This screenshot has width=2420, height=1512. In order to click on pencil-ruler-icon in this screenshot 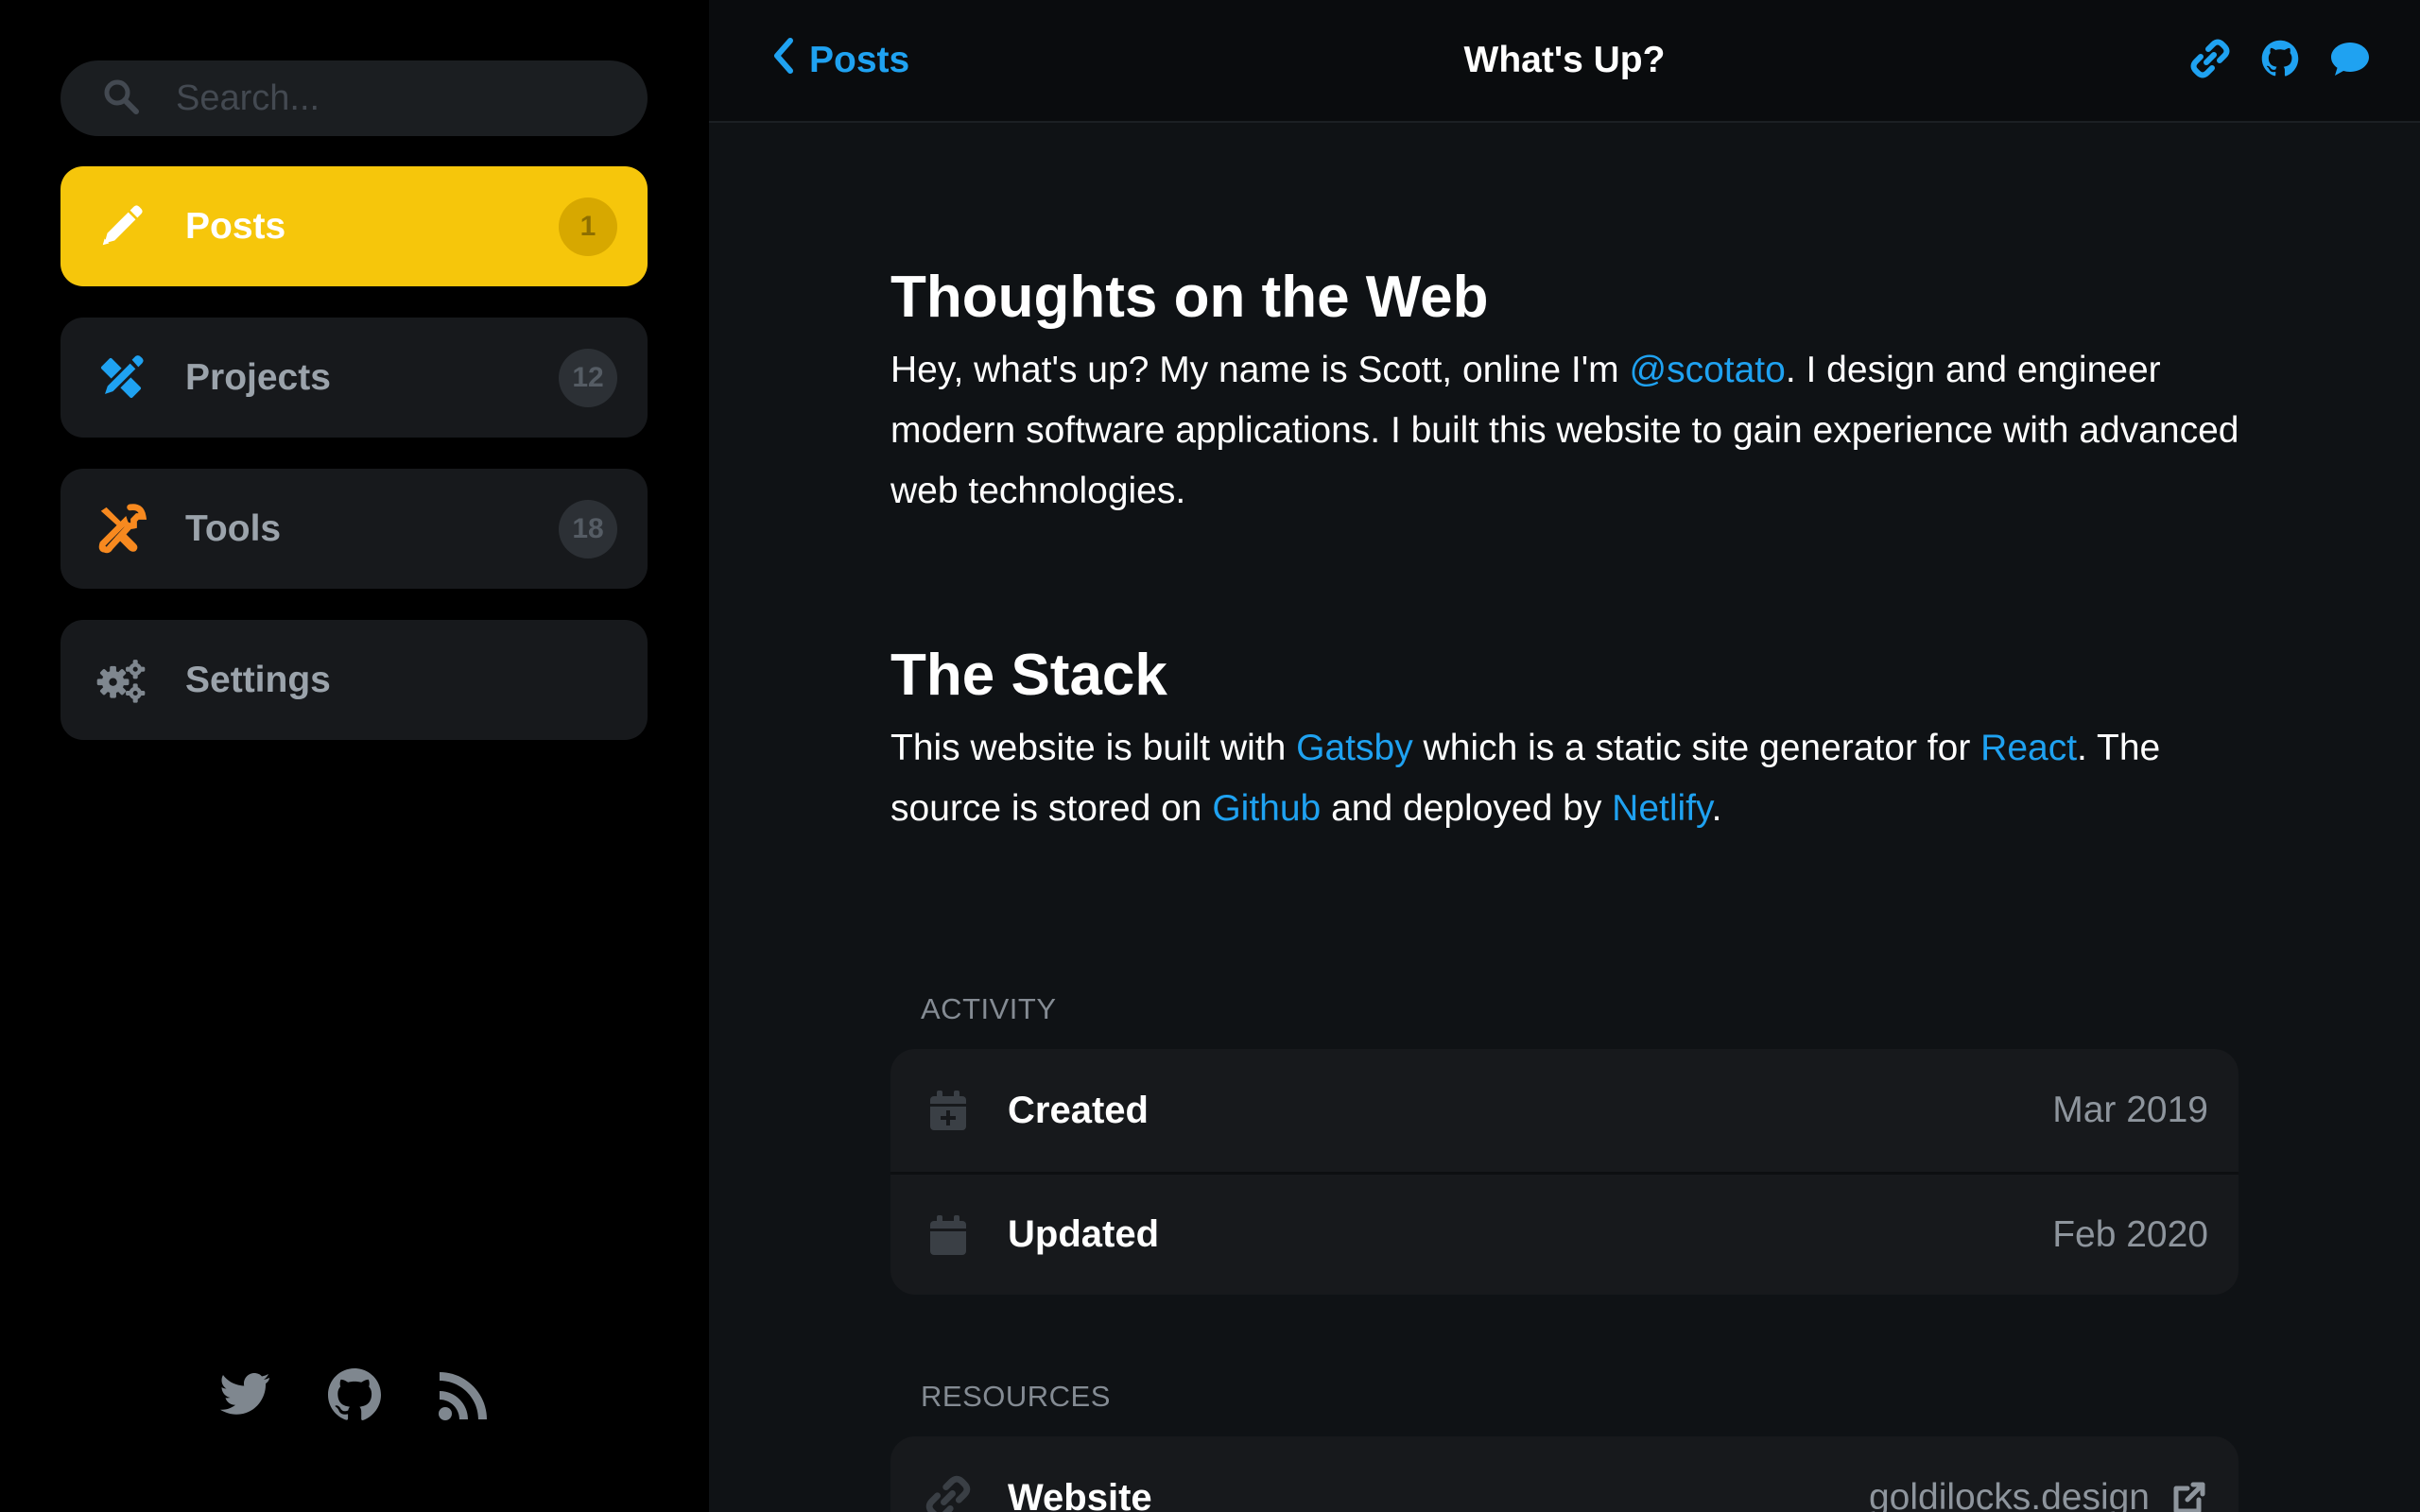, I will do `click(121, 378)`.